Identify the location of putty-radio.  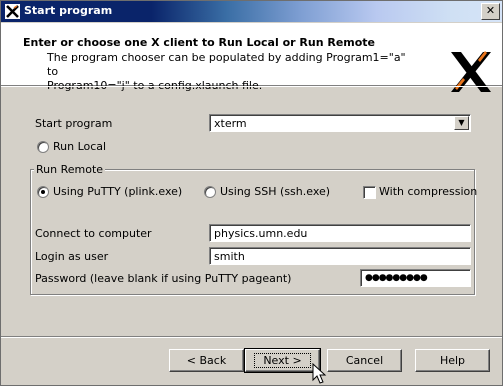
(43, 192).